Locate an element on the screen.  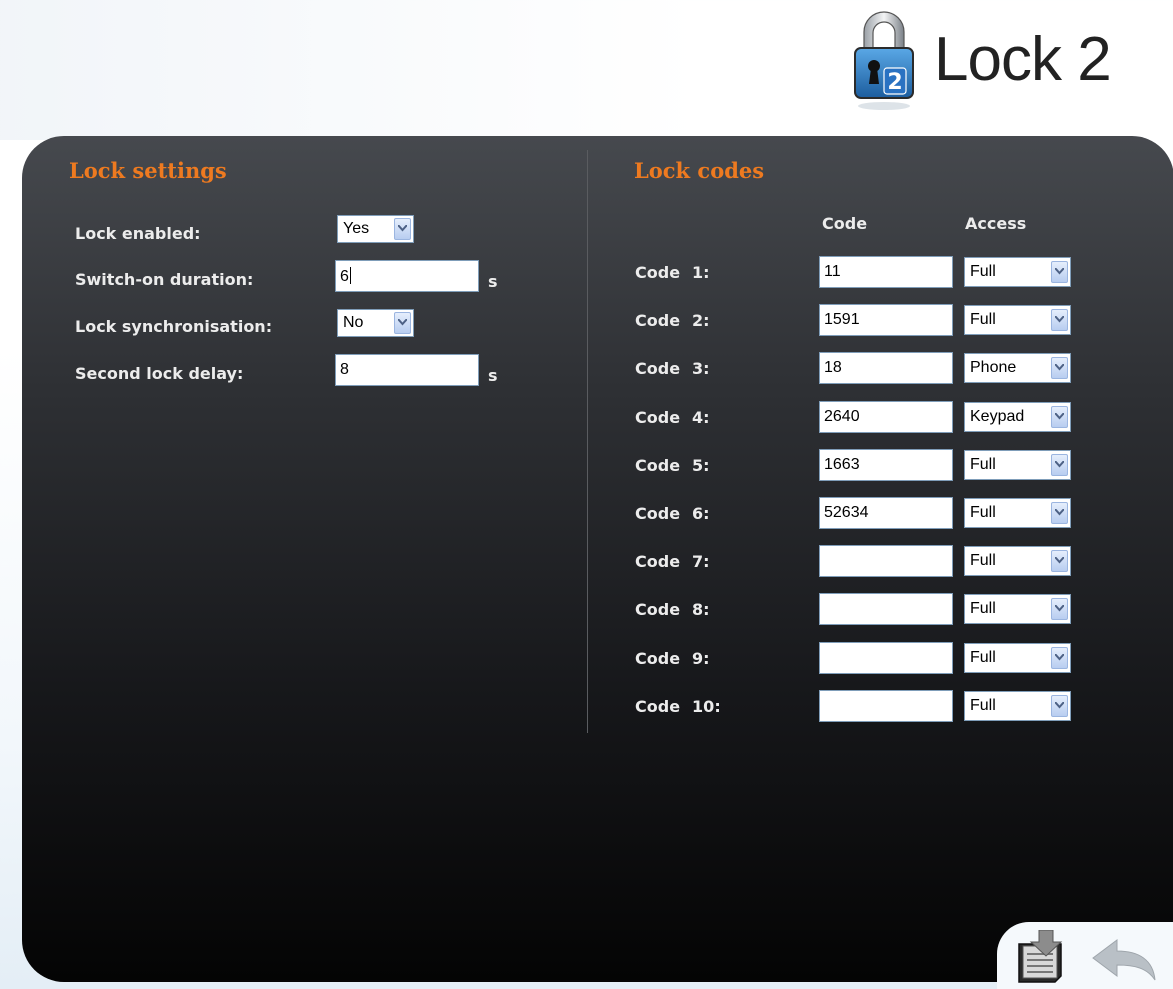
access-value: Phone is located at coordinates (993, 367).